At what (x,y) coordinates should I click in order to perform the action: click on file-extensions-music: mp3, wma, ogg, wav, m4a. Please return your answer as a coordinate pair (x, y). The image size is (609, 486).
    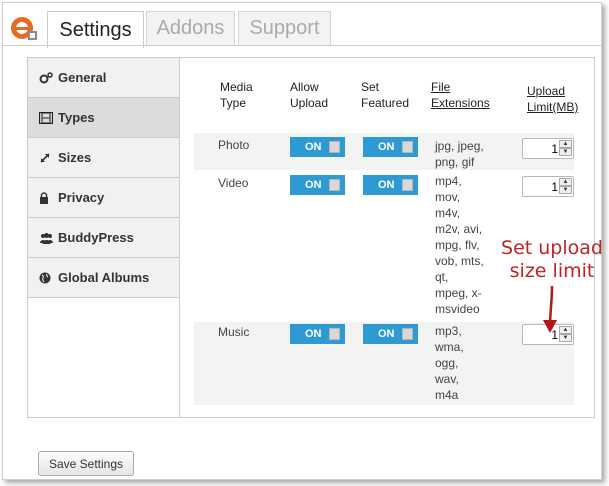
    Looking at the image, I should click on (449, 363).